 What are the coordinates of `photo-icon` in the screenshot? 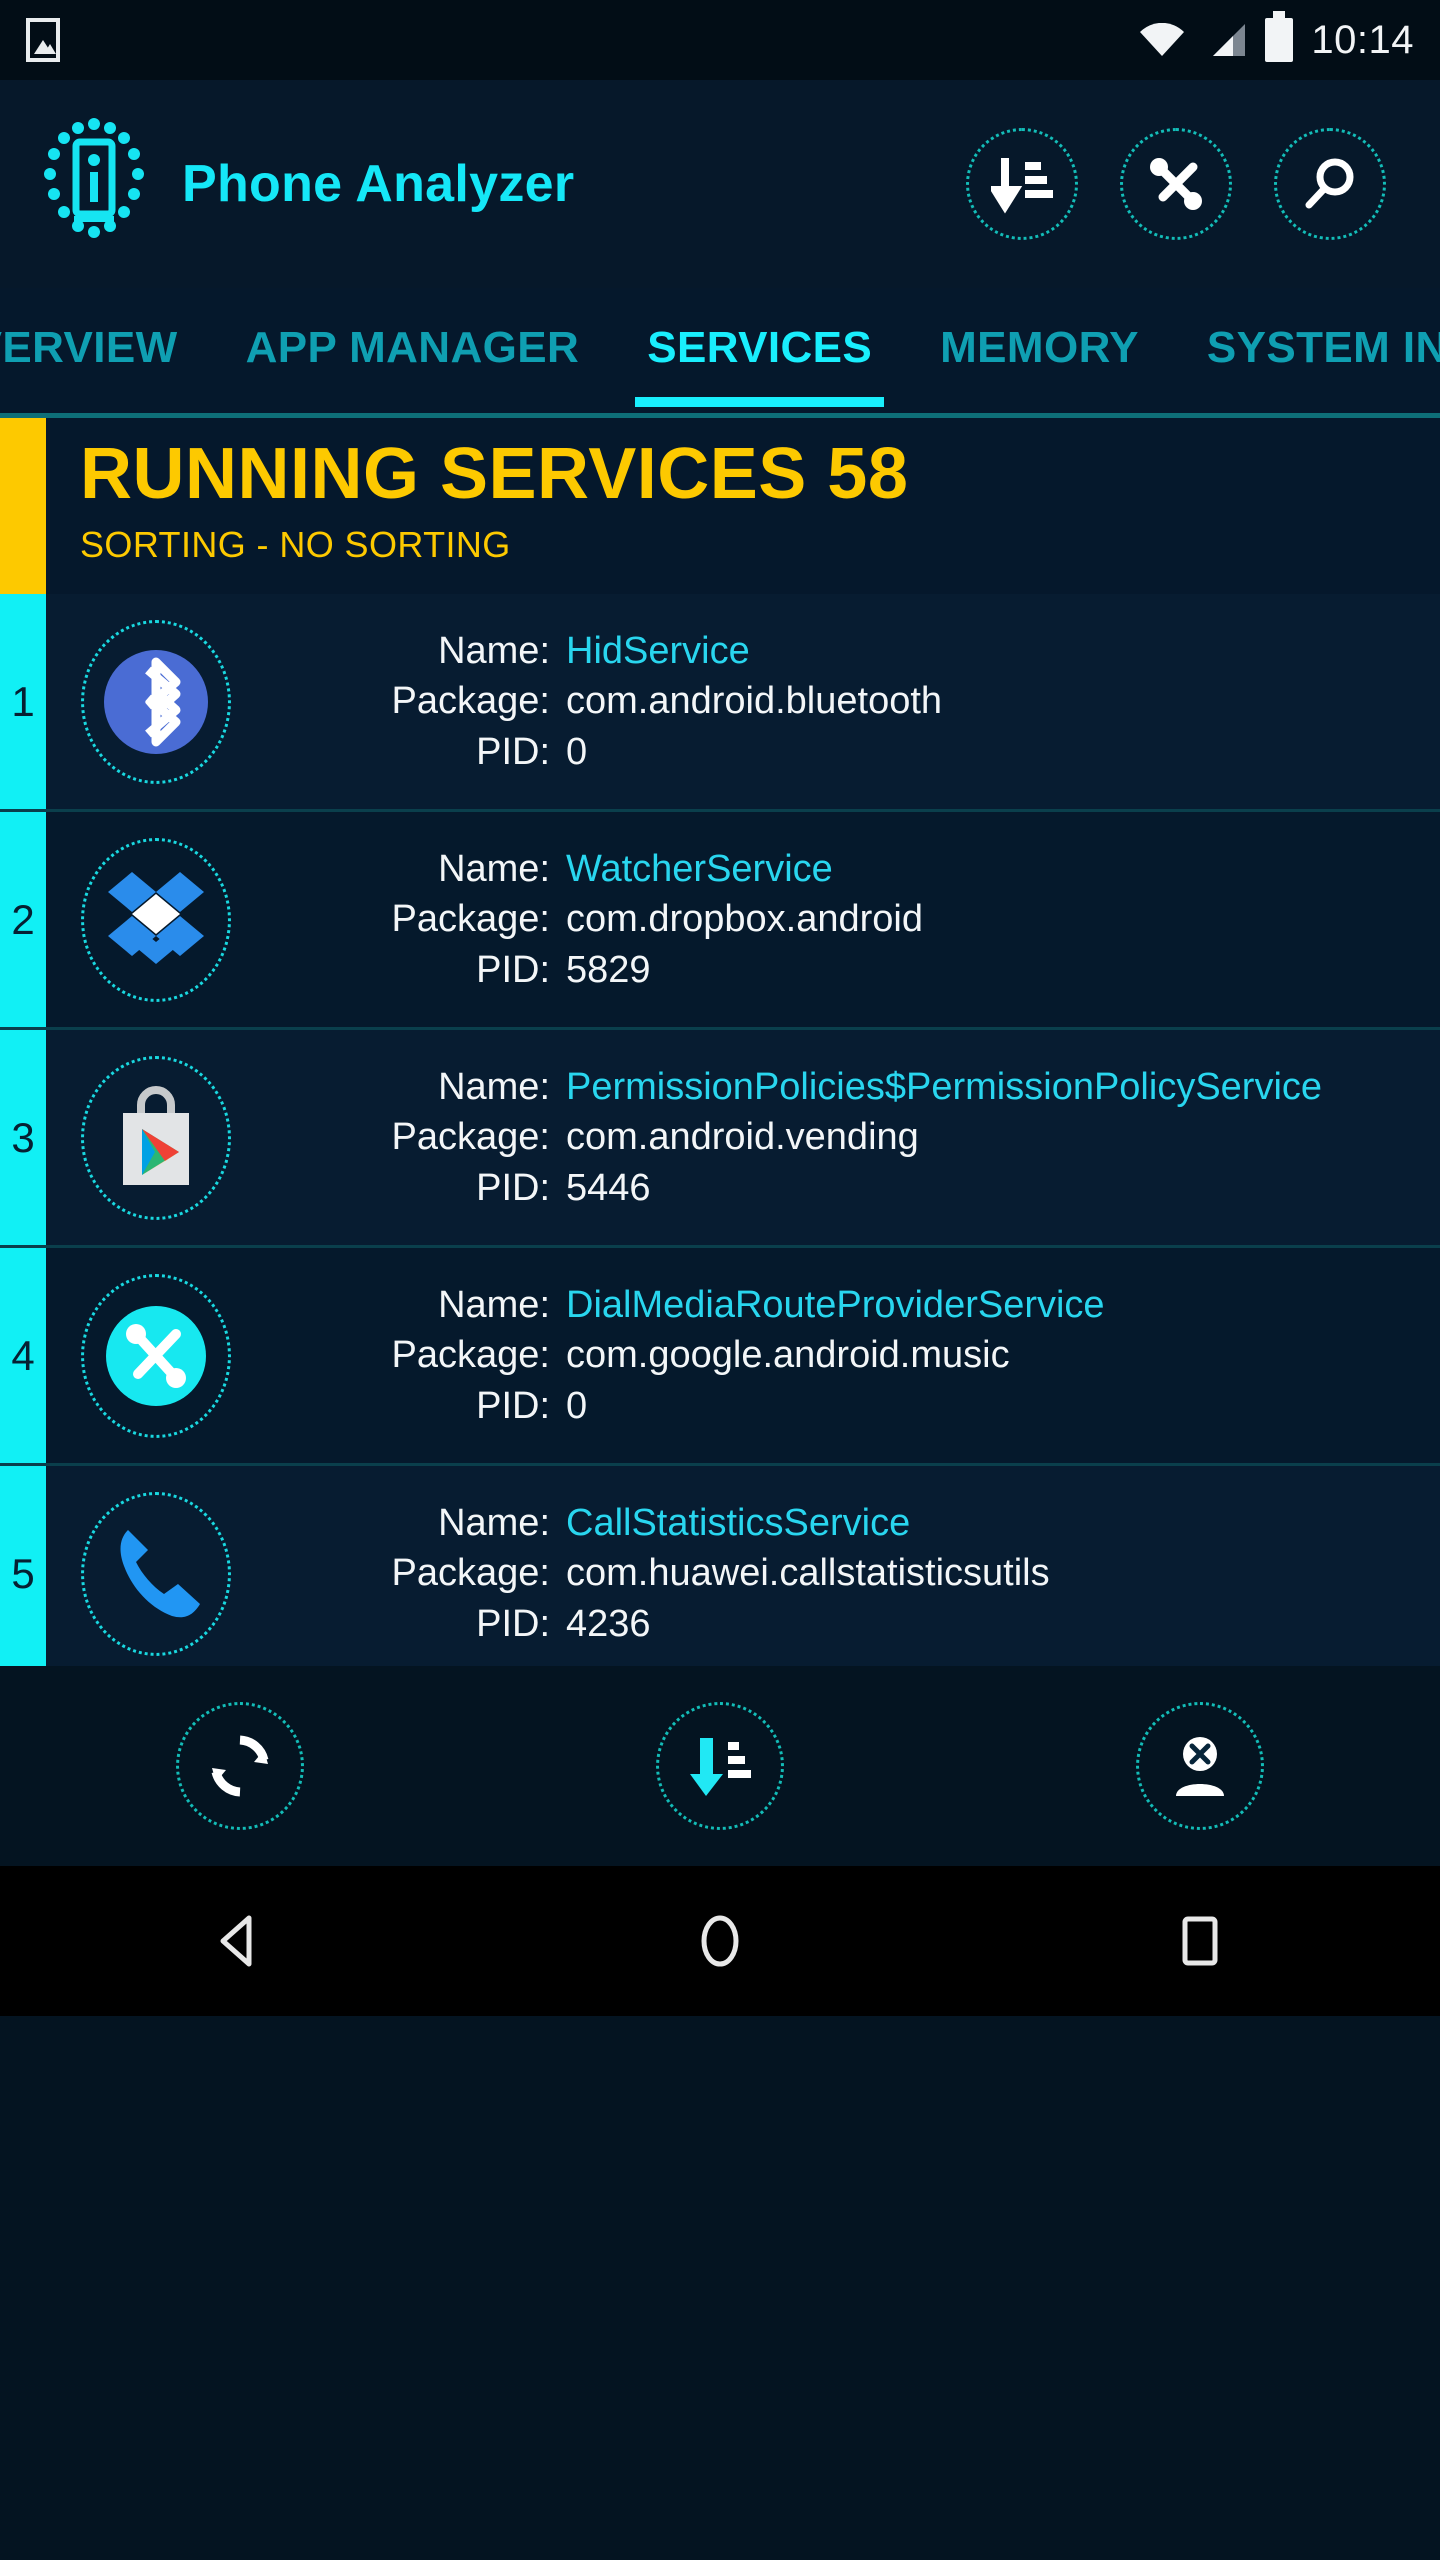 It's located at (43, 40).